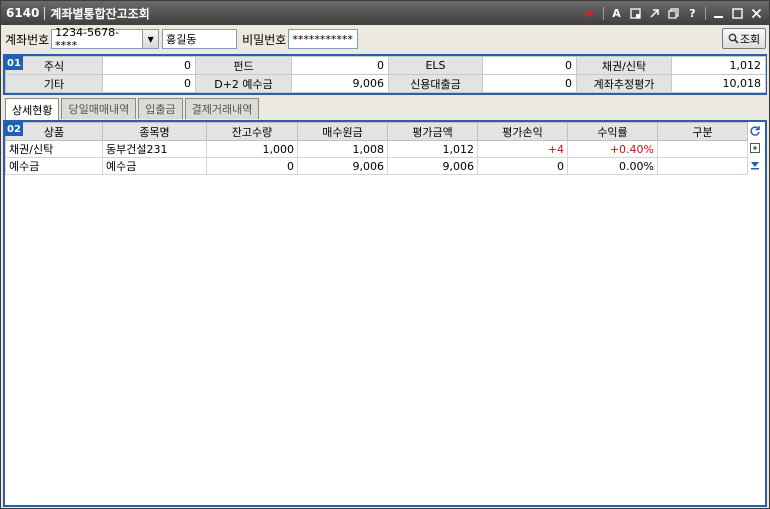  I want to click on summary-value: 9,006, so click(340, 83).